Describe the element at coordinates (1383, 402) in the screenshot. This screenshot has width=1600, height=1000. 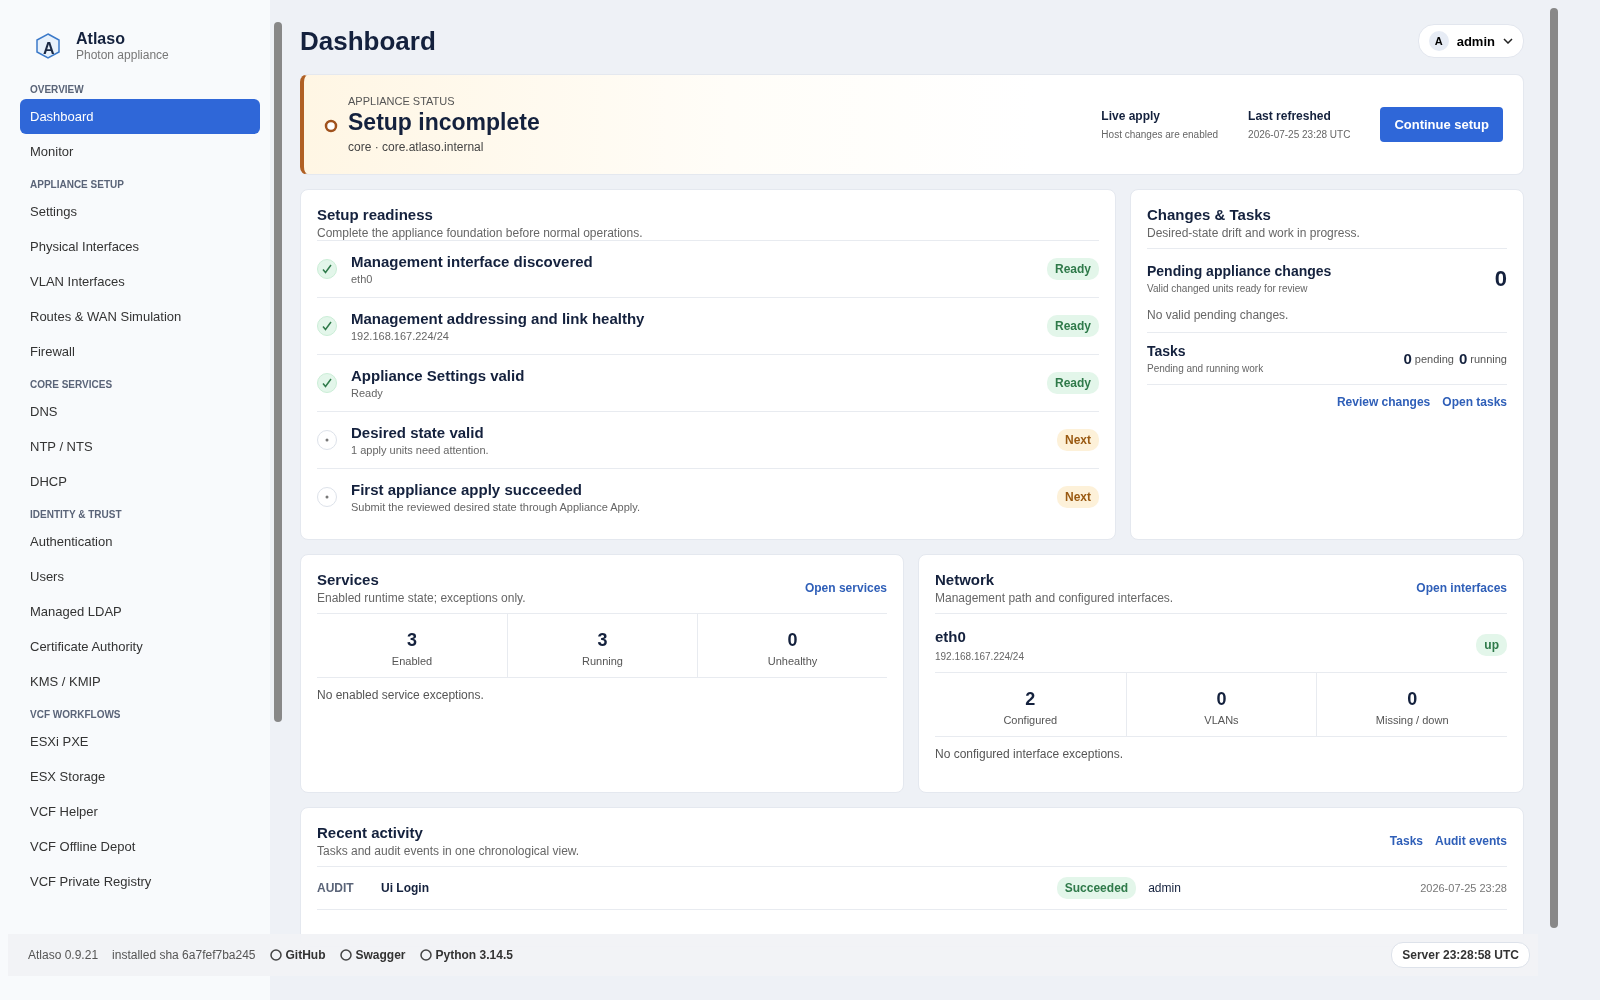
I see `card-link: Review changes` at that location.